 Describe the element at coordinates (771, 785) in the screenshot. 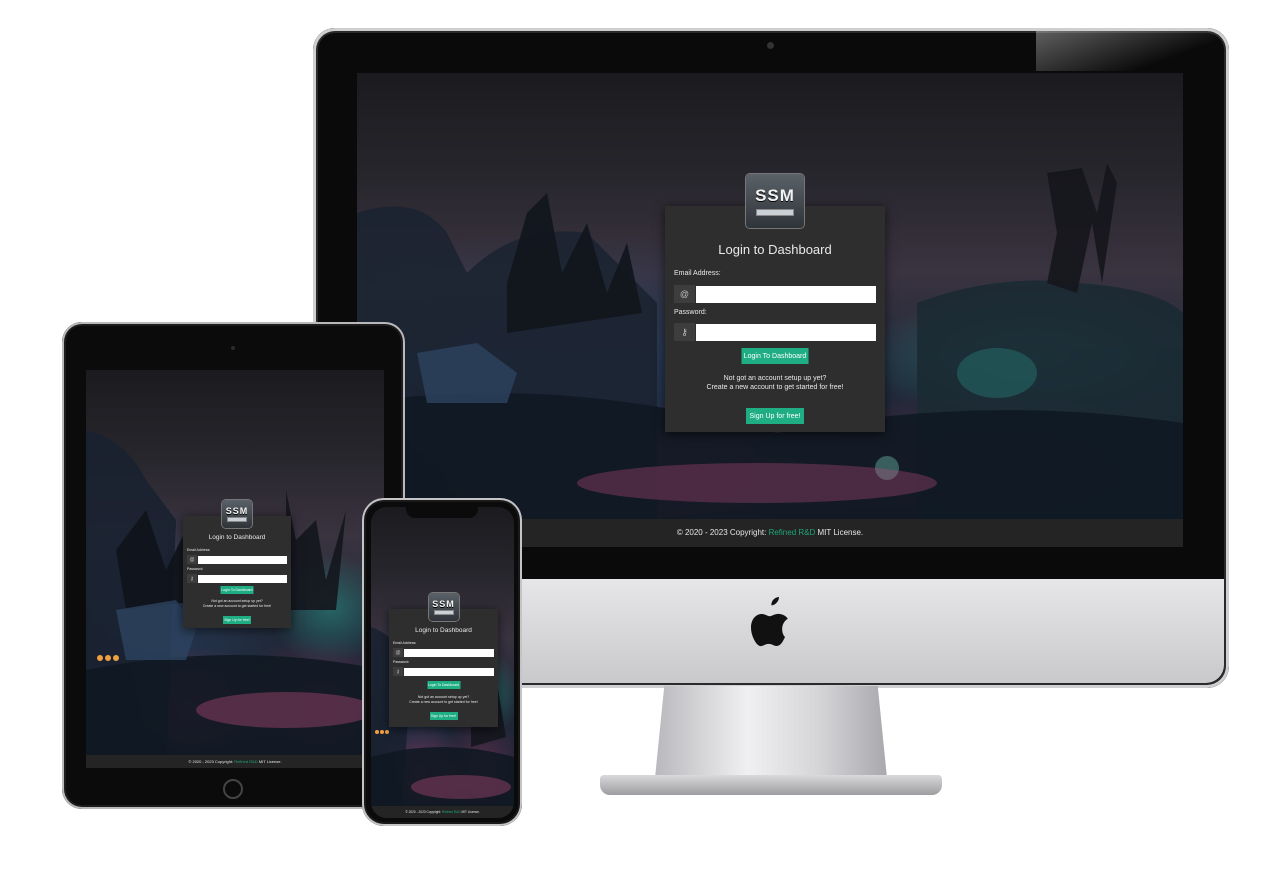

I see `imac-stand-foot` at that location.